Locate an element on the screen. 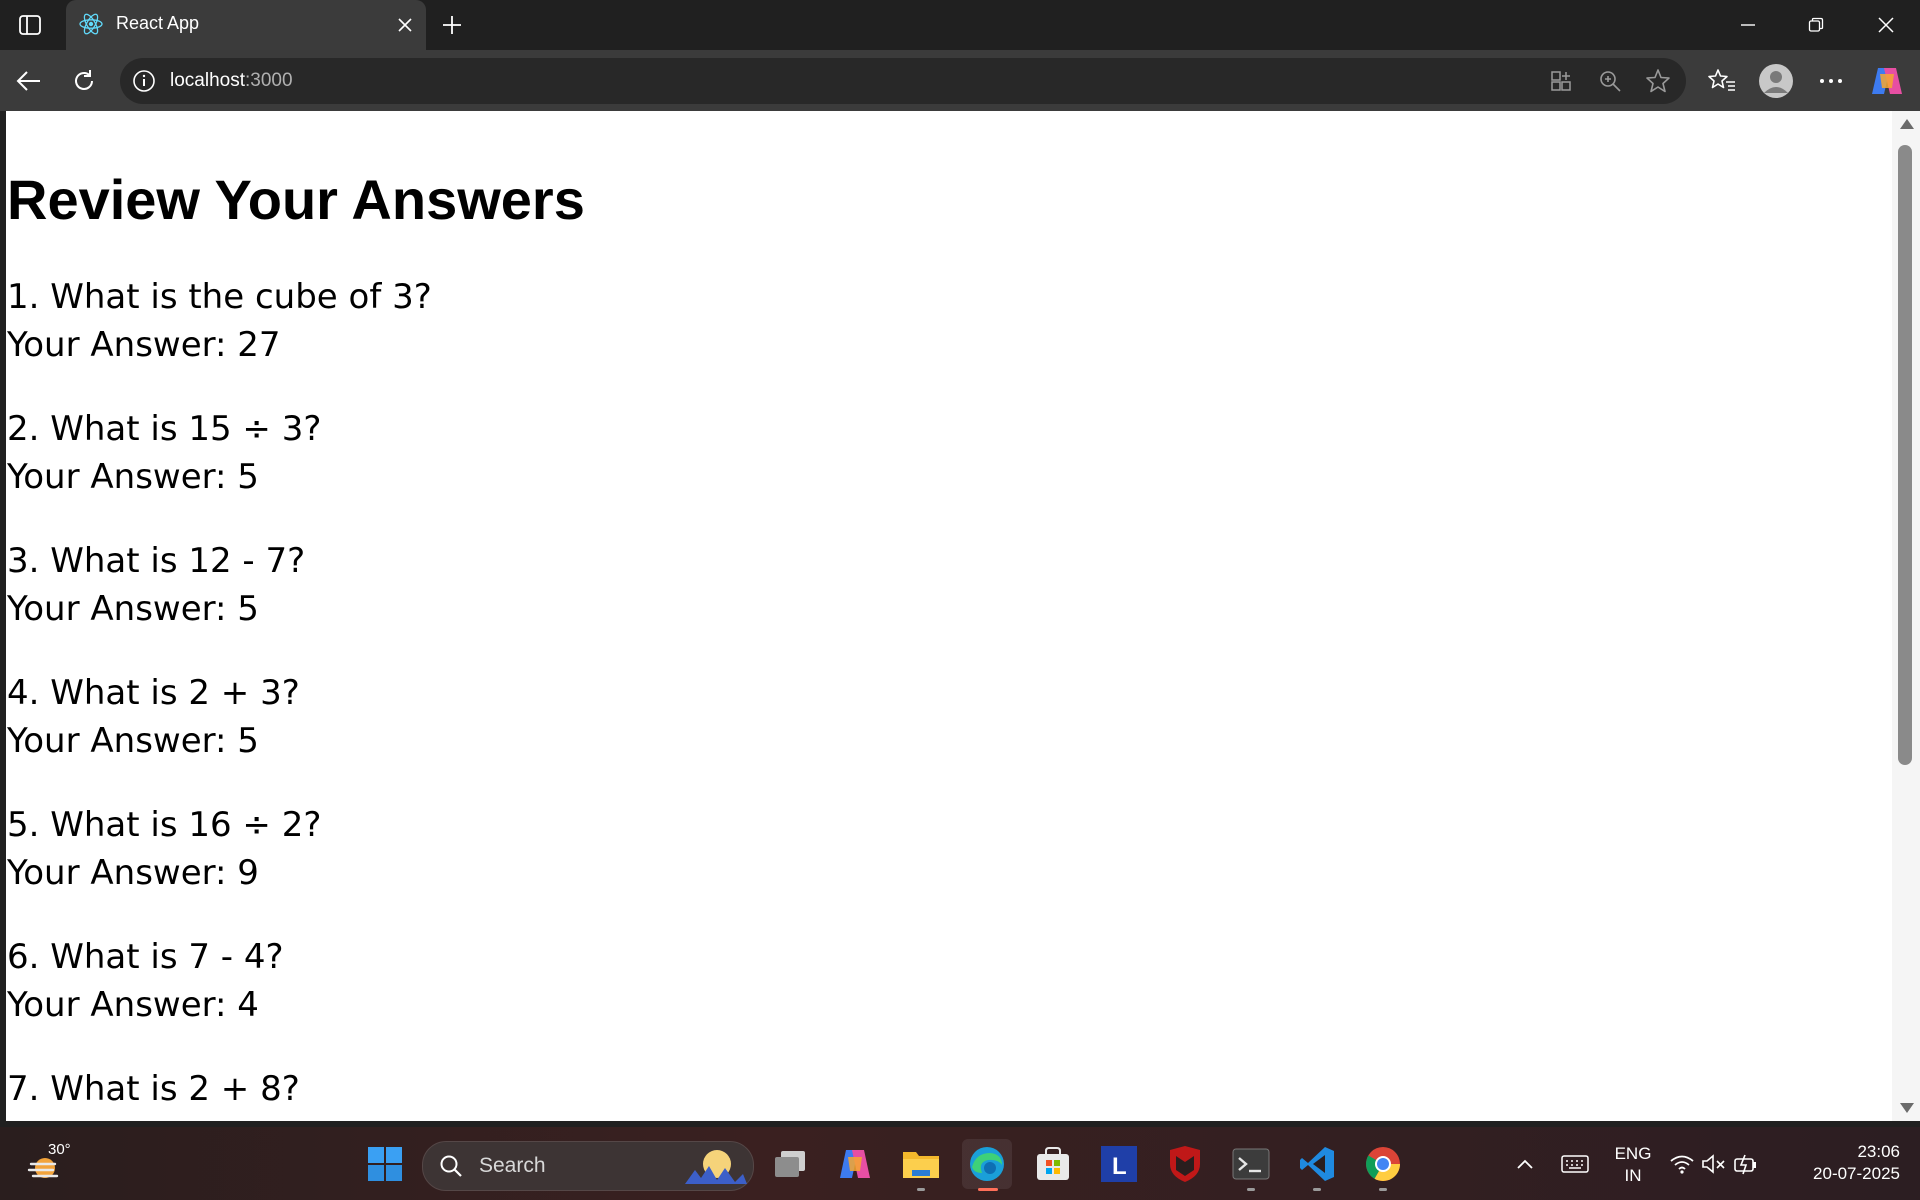 This screenshot has height=1200, width=1920. question-text: 4. What is 2 + 3? is located at coordinates (153, 693).